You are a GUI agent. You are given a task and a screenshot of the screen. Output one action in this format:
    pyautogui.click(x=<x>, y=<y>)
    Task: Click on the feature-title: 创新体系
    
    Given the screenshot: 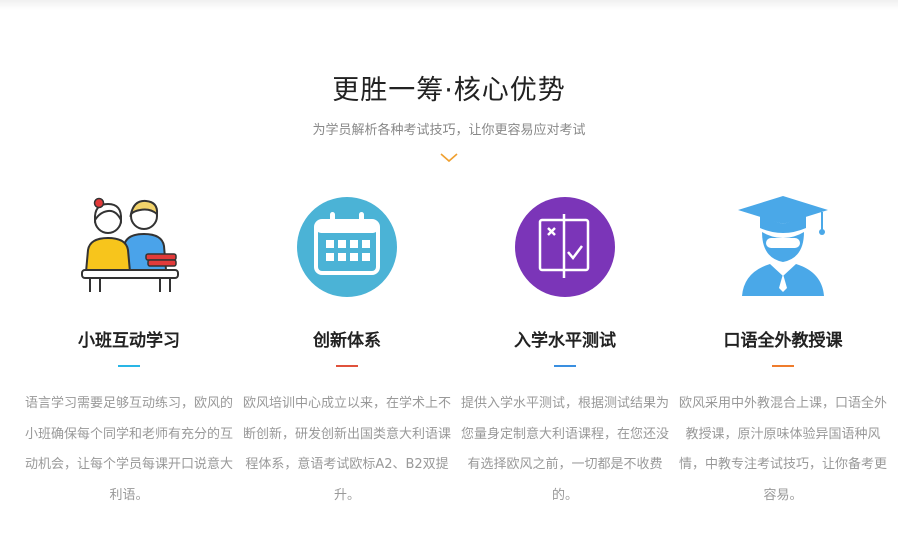 What is the action you would take?
    pyautogui.click(x=347, y=341)
    